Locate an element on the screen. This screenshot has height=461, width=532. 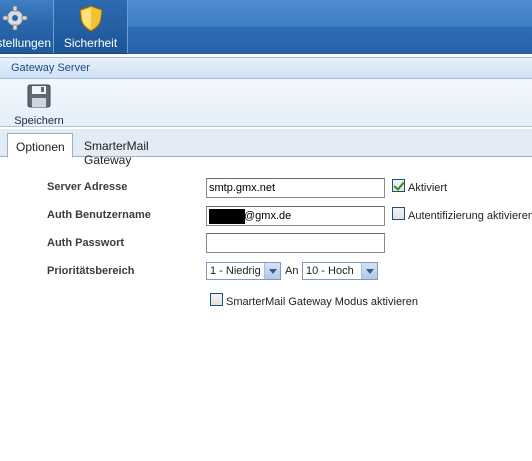
nav-security-button: Sicherheit is located at coordinates (90, 26).